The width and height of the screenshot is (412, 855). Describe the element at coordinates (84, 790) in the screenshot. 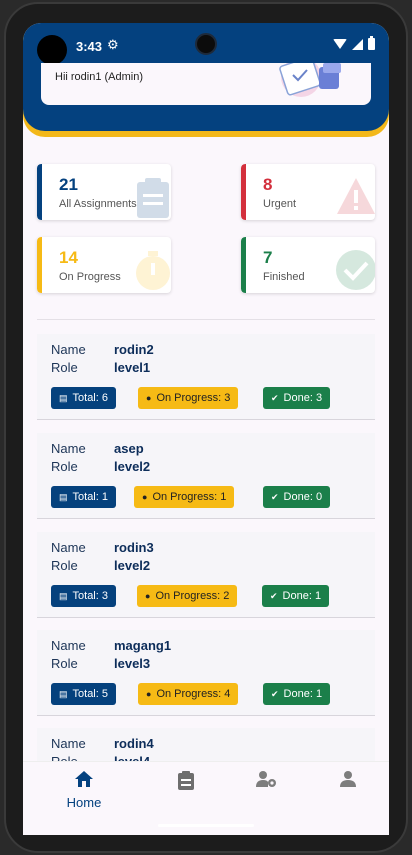

I see `nav-home: Home` at that location.